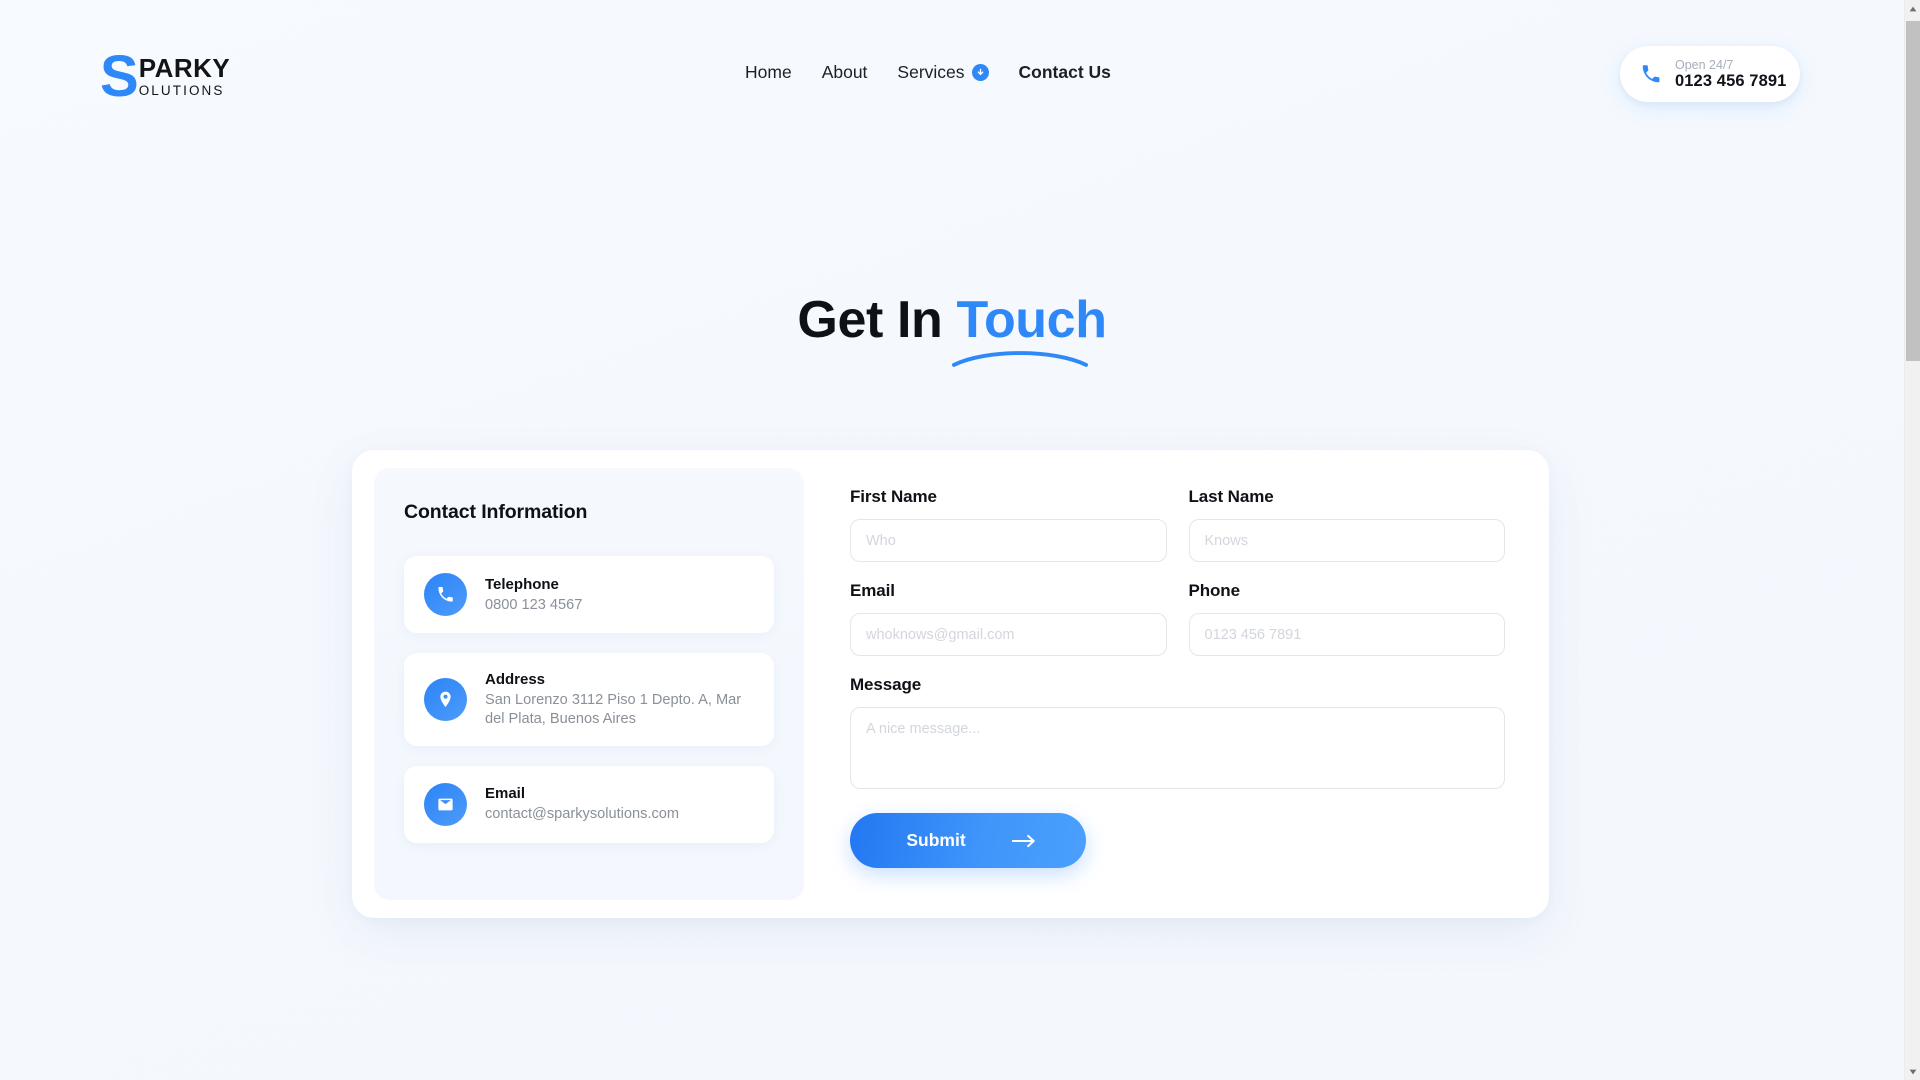  What do you see at coordinates (1177, 748) in the screenshot?
I see `message-textarea` at bounding box center [1177, 748].